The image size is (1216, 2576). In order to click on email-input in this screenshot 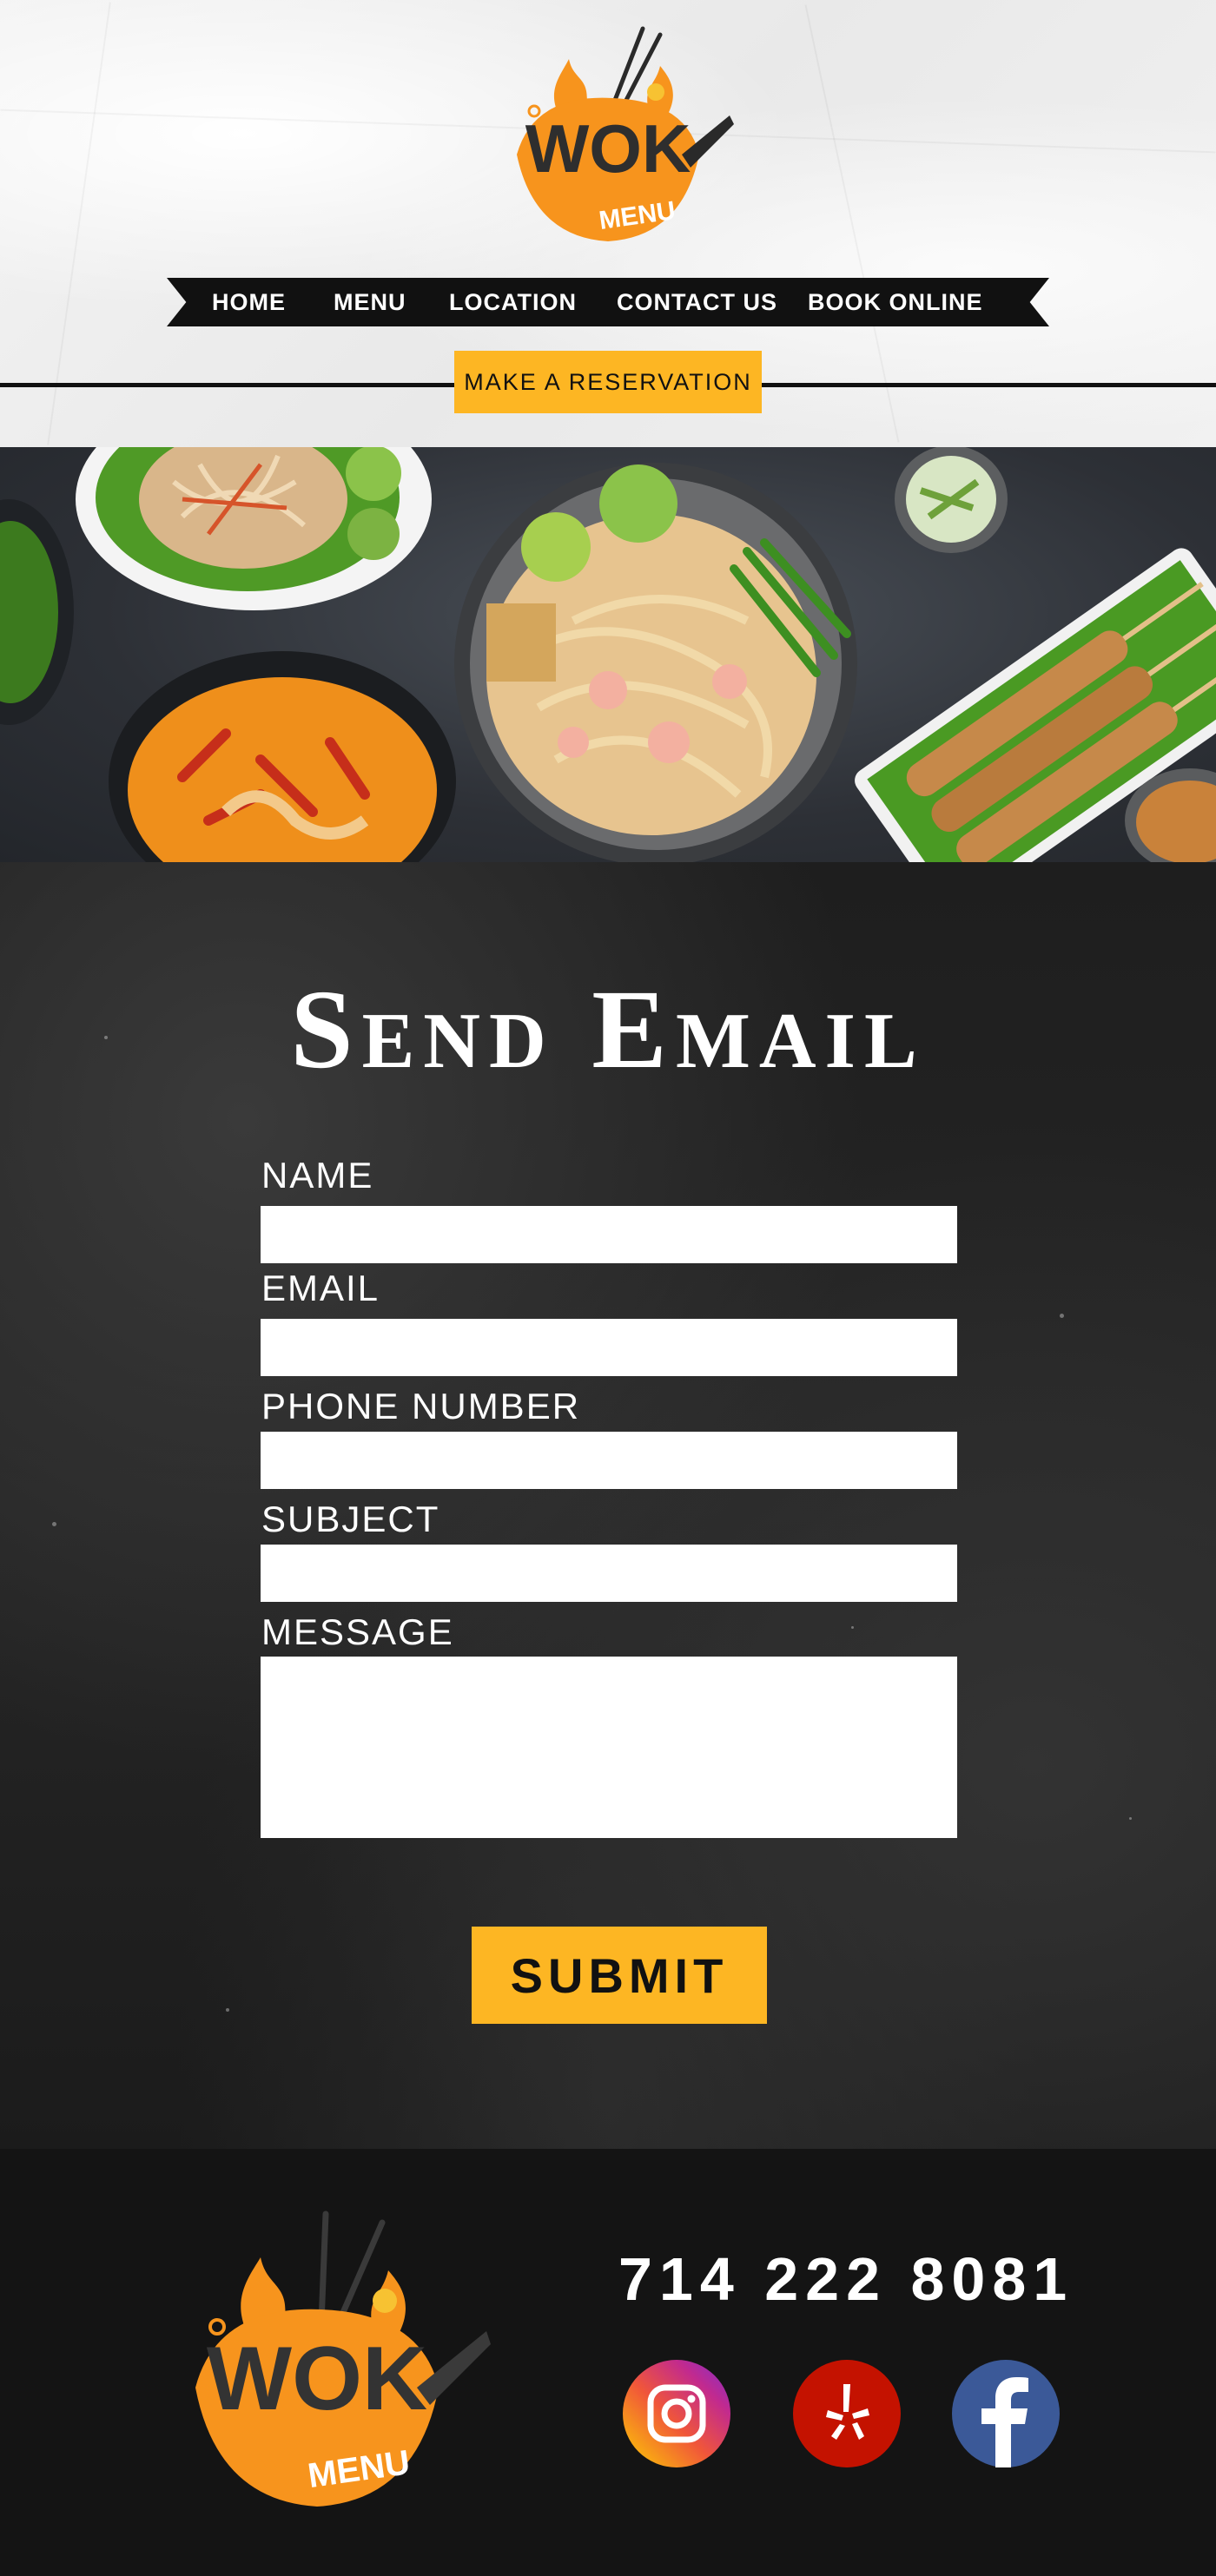, I will do `click(609, 1347)`.